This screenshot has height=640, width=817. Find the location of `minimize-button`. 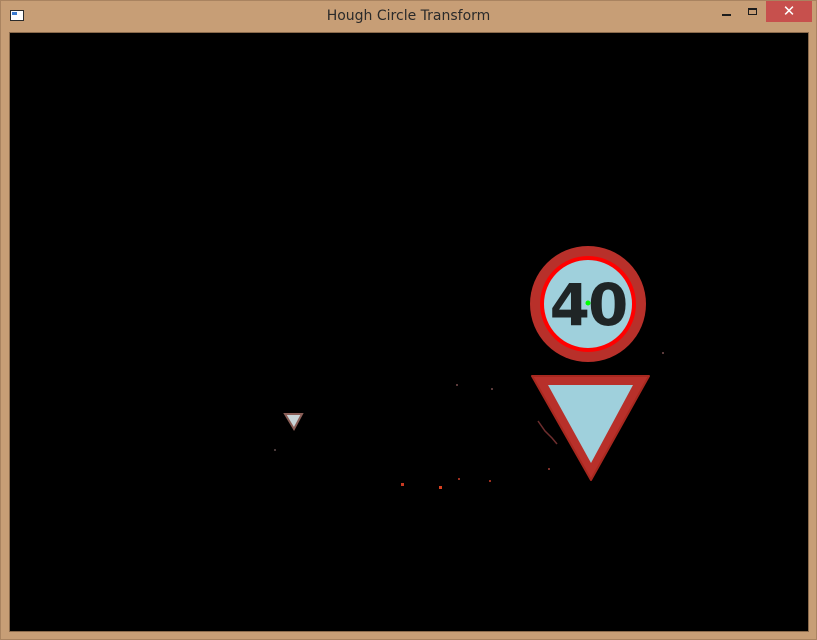

minimize-button is located at coordinates (726, 11).